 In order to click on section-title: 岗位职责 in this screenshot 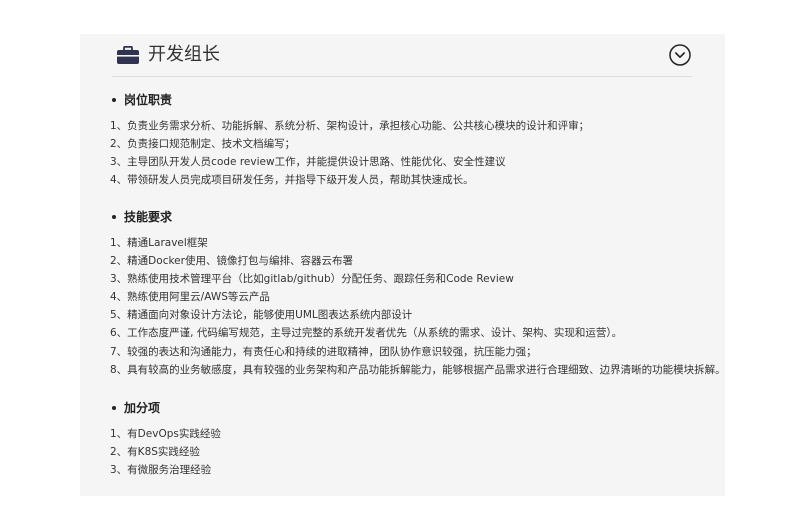, I will do `click(410, 100)`.